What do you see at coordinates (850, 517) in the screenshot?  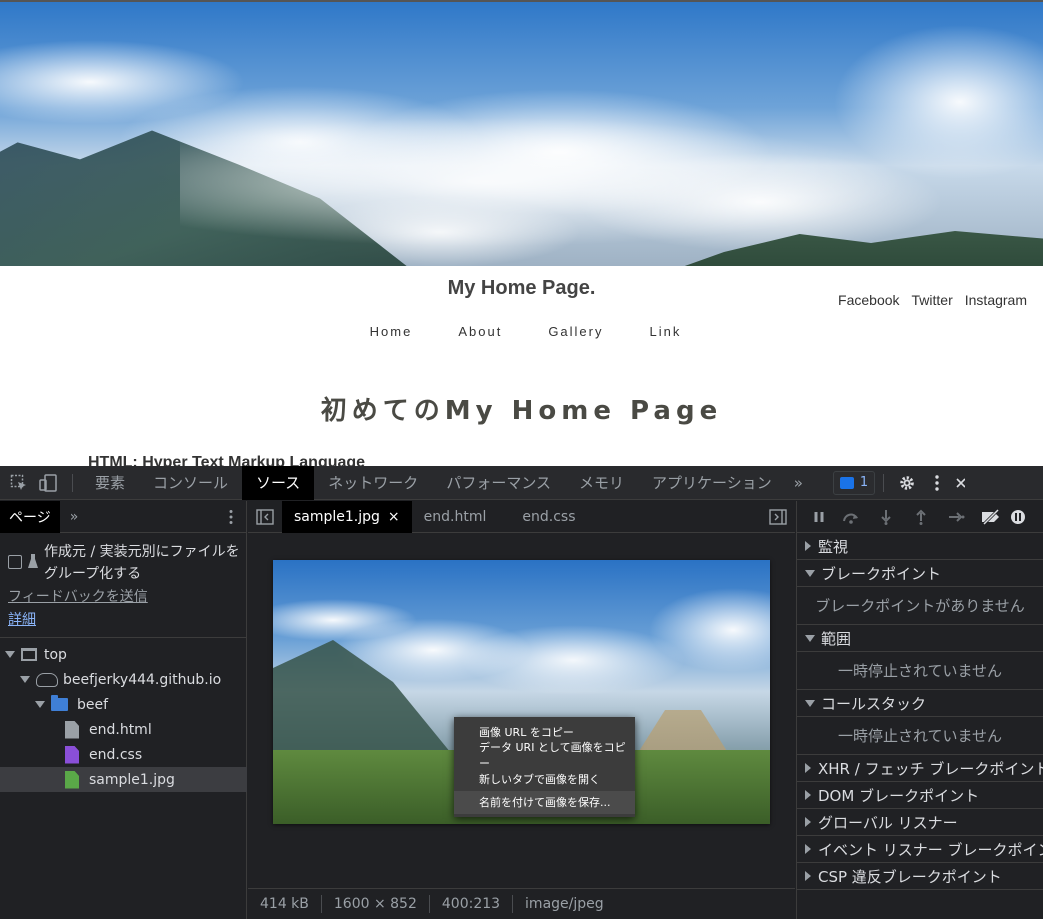 I see `step-over-icon` at bounding box center [850, 517].